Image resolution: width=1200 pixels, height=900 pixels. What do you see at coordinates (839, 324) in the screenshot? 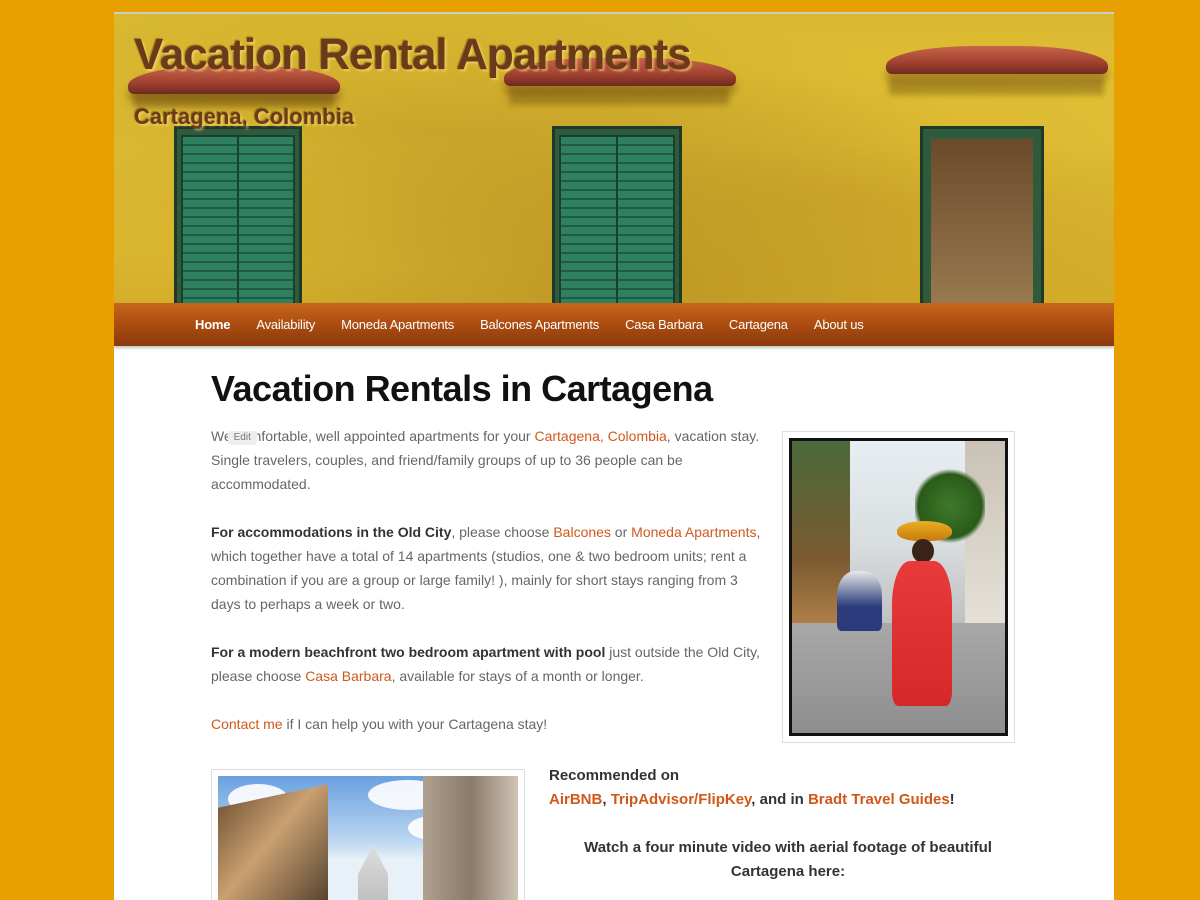
I see `nav-item-about-us: About us` at bounding box center [839, 324].